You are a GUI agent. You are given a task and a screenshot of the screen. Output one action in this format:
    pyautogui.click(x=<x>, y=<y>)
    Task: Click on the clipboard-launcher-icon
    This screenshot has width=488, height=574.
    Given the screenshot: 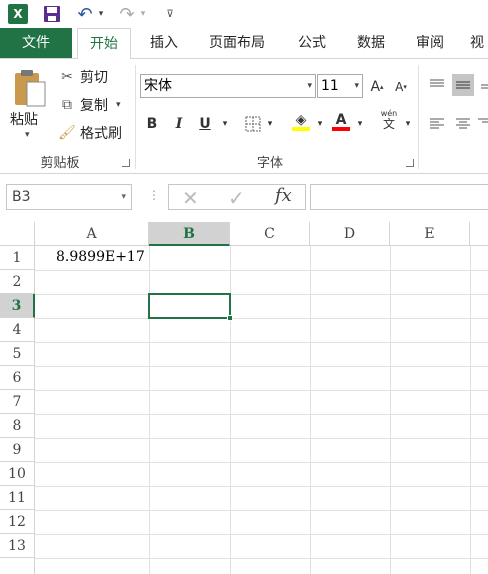 What is the action you would take?
    pyautogui.click(x=126, y=163)
    